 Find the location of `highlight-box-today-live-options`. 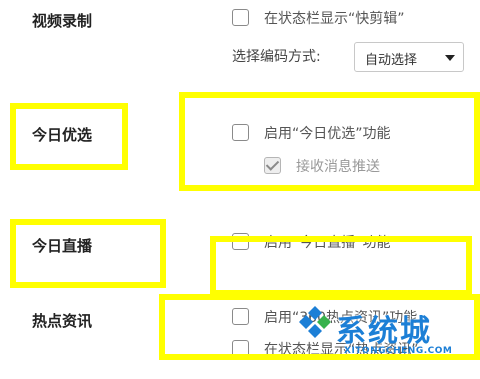

highlight-box-today-live-options is located at coordinates (341, 266).